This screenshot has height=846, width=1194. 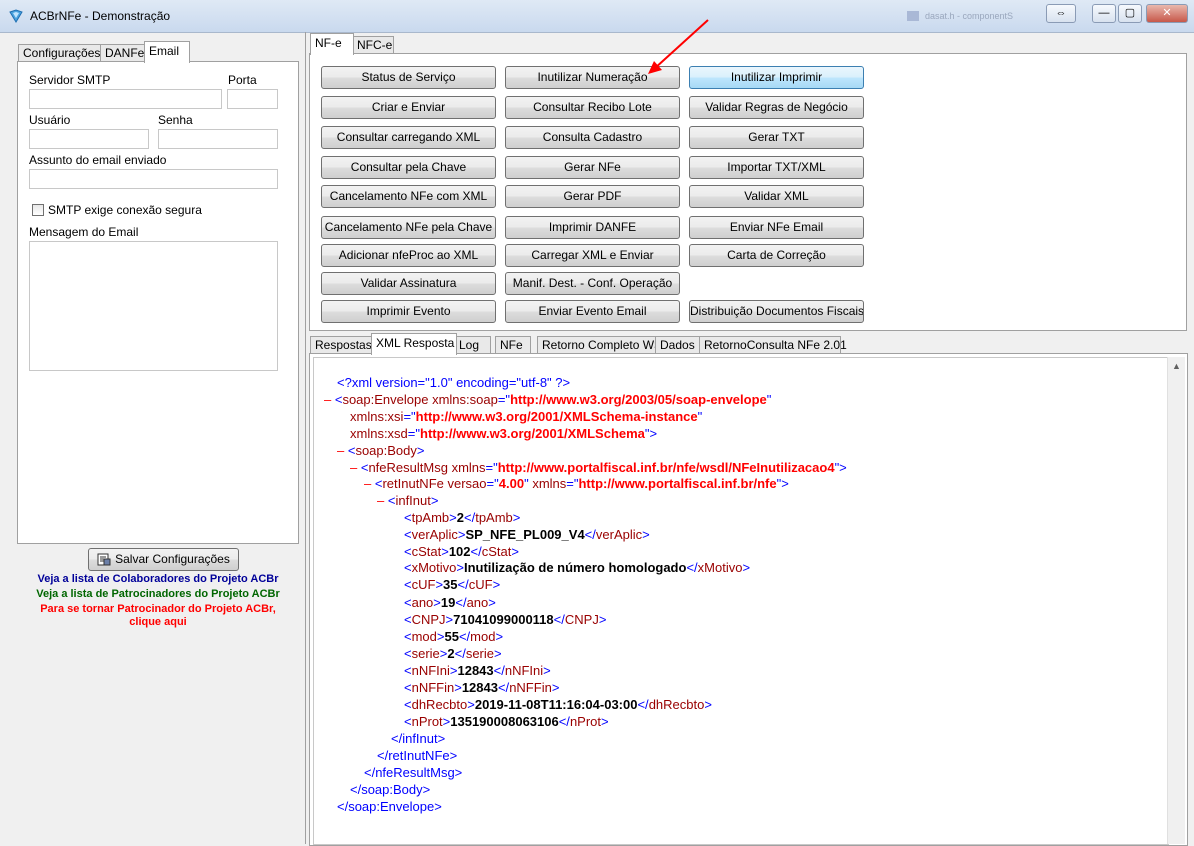 I want to click on app-logo-icon, so click(x=16, y=16).